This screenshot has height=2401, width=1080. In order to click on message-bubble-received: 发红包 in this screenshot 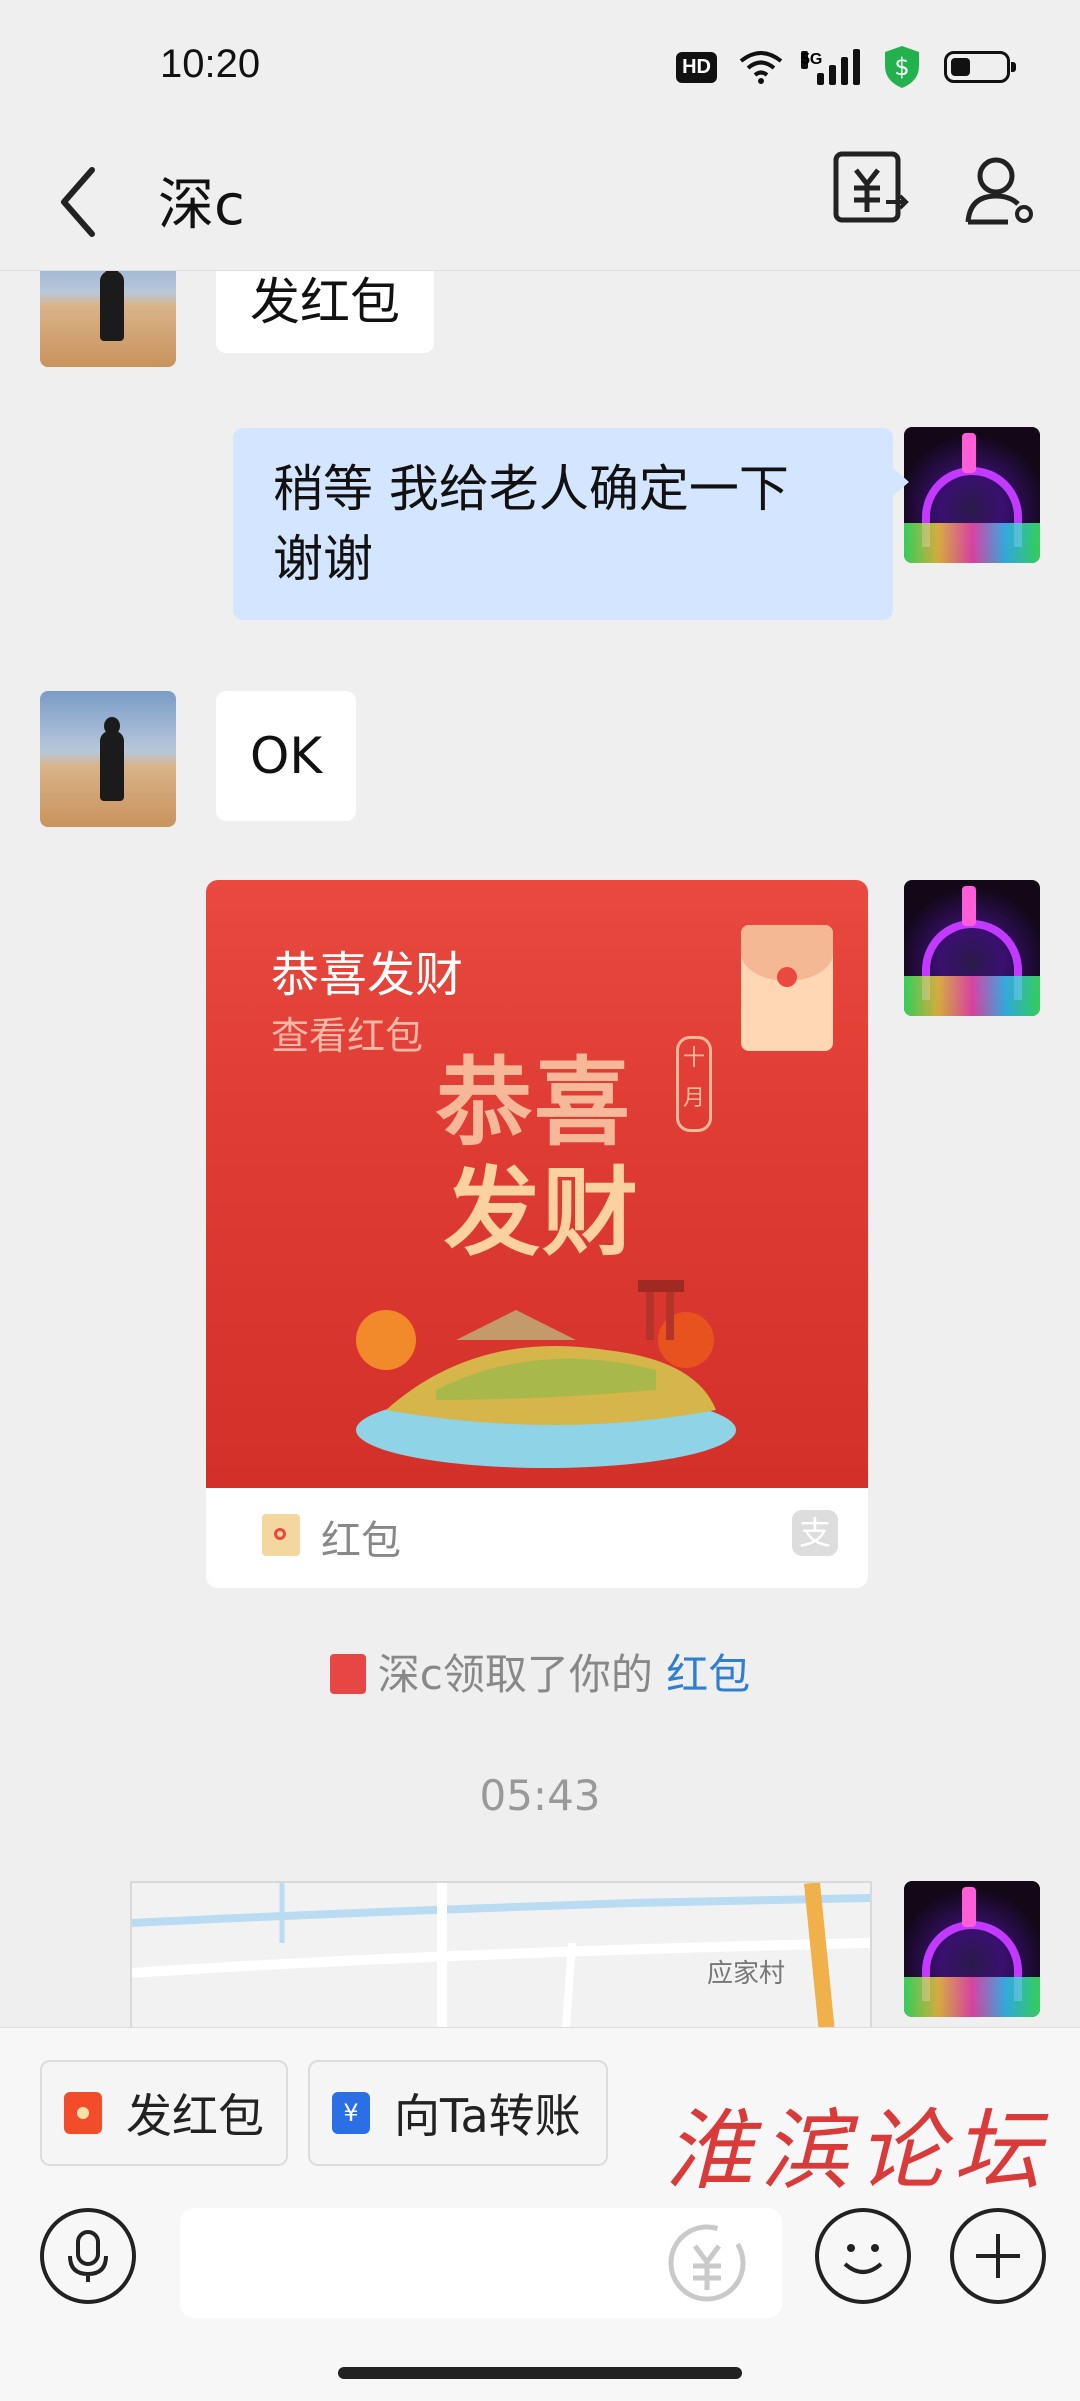, I will do `click(325, 312)`.